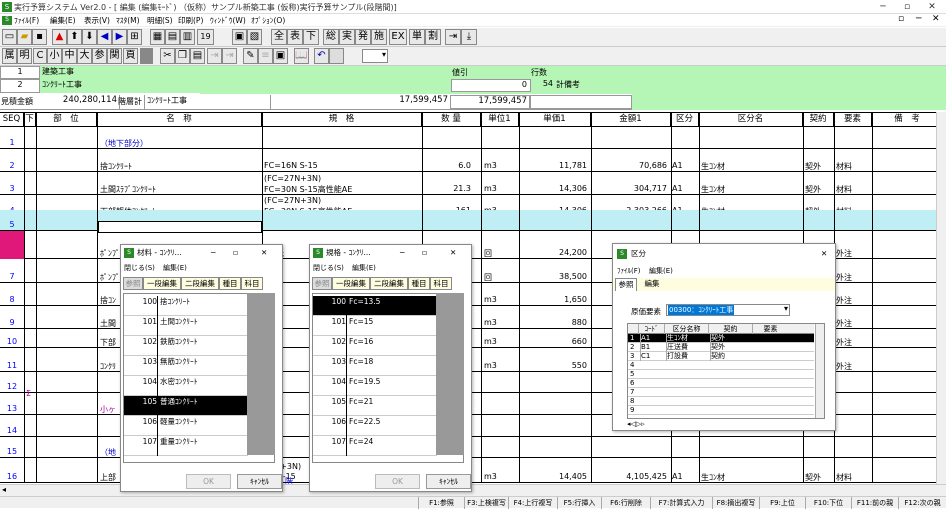 Image resolution: width=946 pixels, height=509 pixels. What do you see at coordinates (501, 277) in the screenshot?
I see `row-unit: 回` at bounding box center [501, 277].